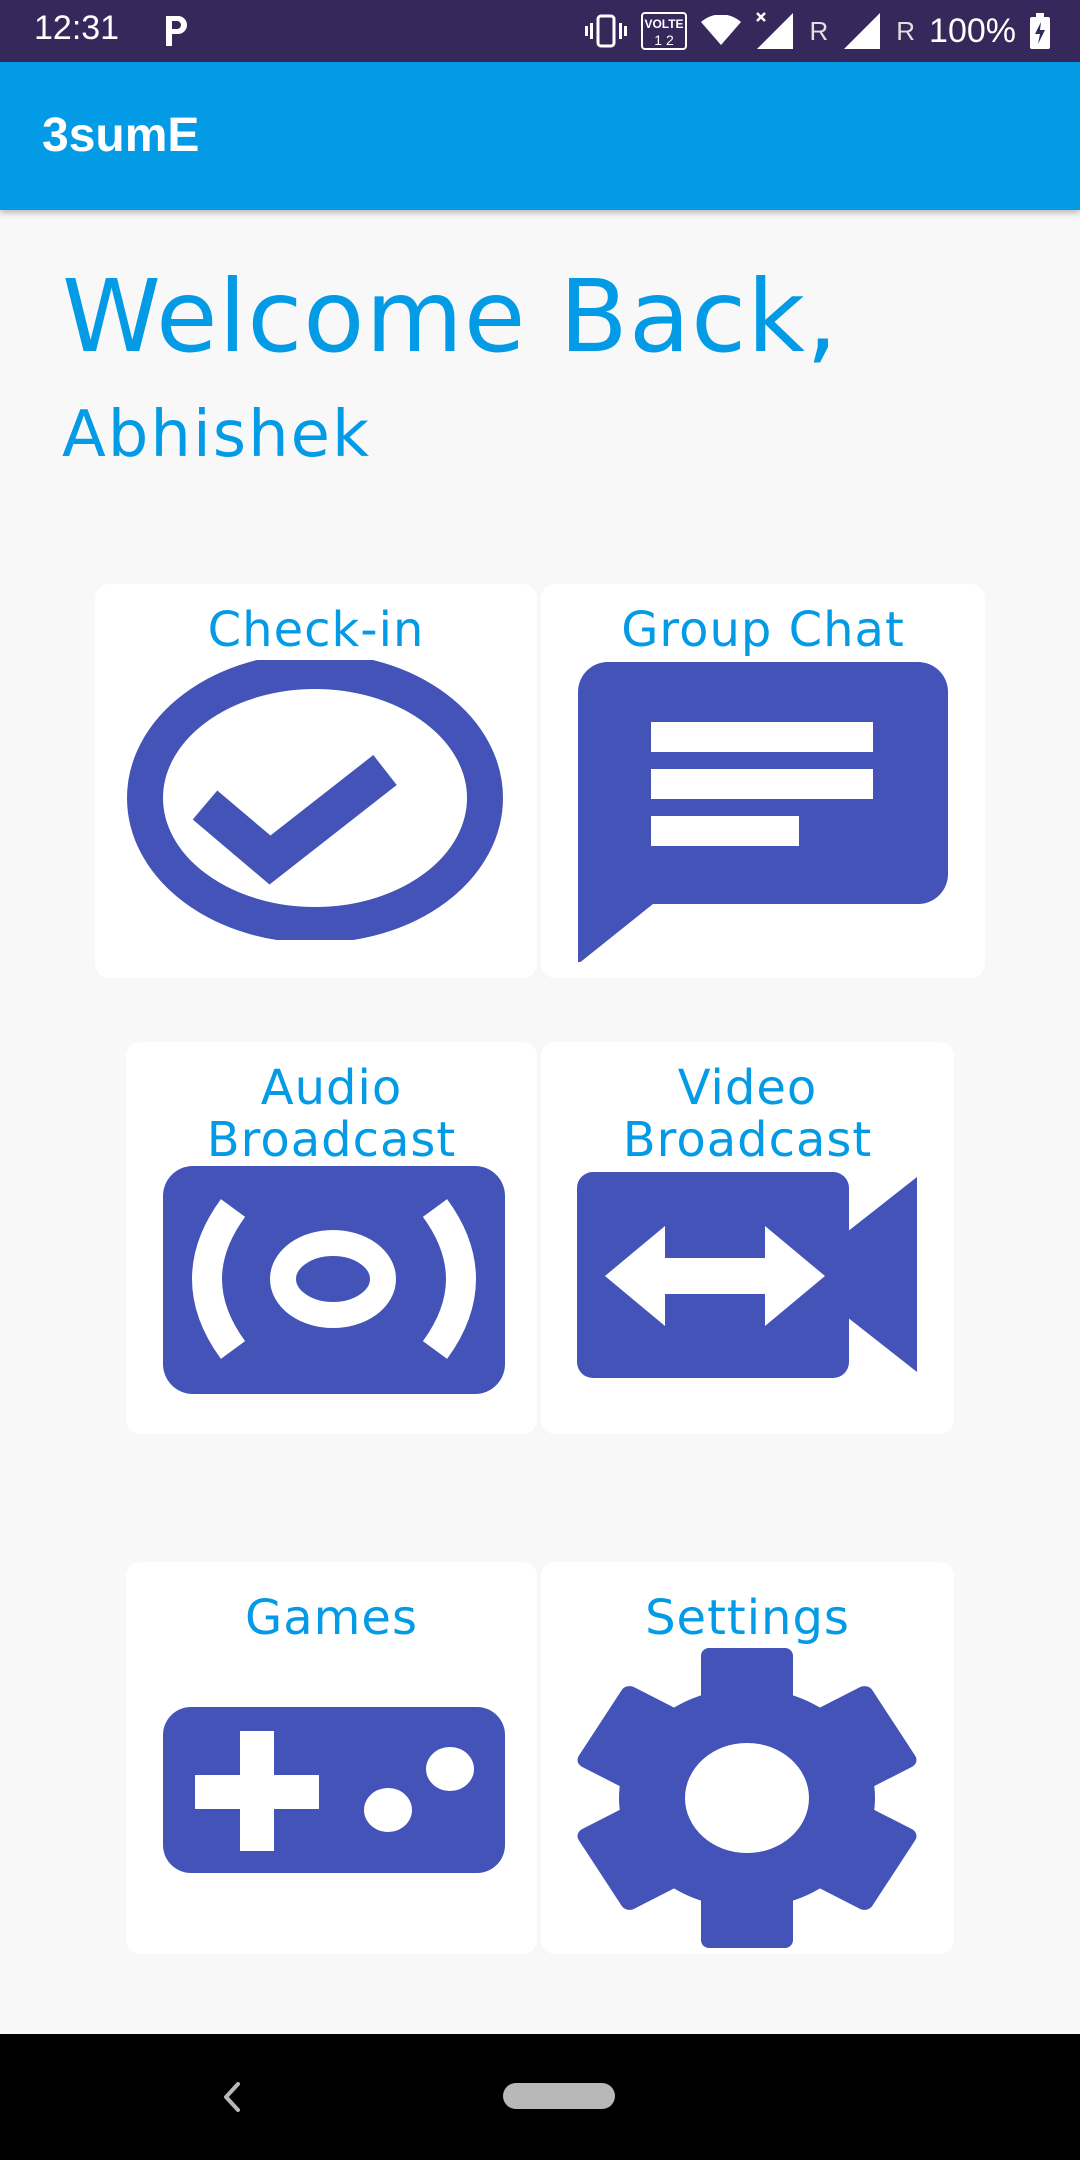 Image resolution: width=1080 pixels, height=2160 pixels. I want to click on roaming-label-1: R, so click(819, 30).